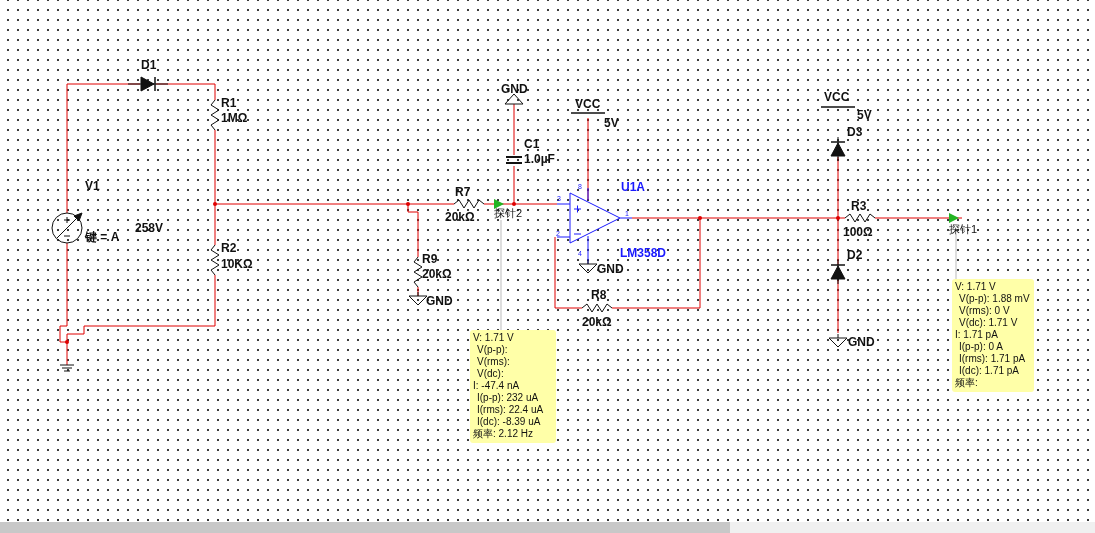 The width and height of the screenshot is (1095, 533). Describe the element at coordinates (229, 103) in the screenshot. I see `component-label: R1` at that location.